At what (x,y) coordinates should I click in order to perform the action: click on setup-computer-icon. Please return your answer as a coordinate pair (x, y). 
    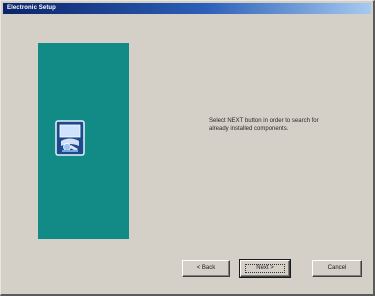
    Looking at the image, I should click on (70, 138).